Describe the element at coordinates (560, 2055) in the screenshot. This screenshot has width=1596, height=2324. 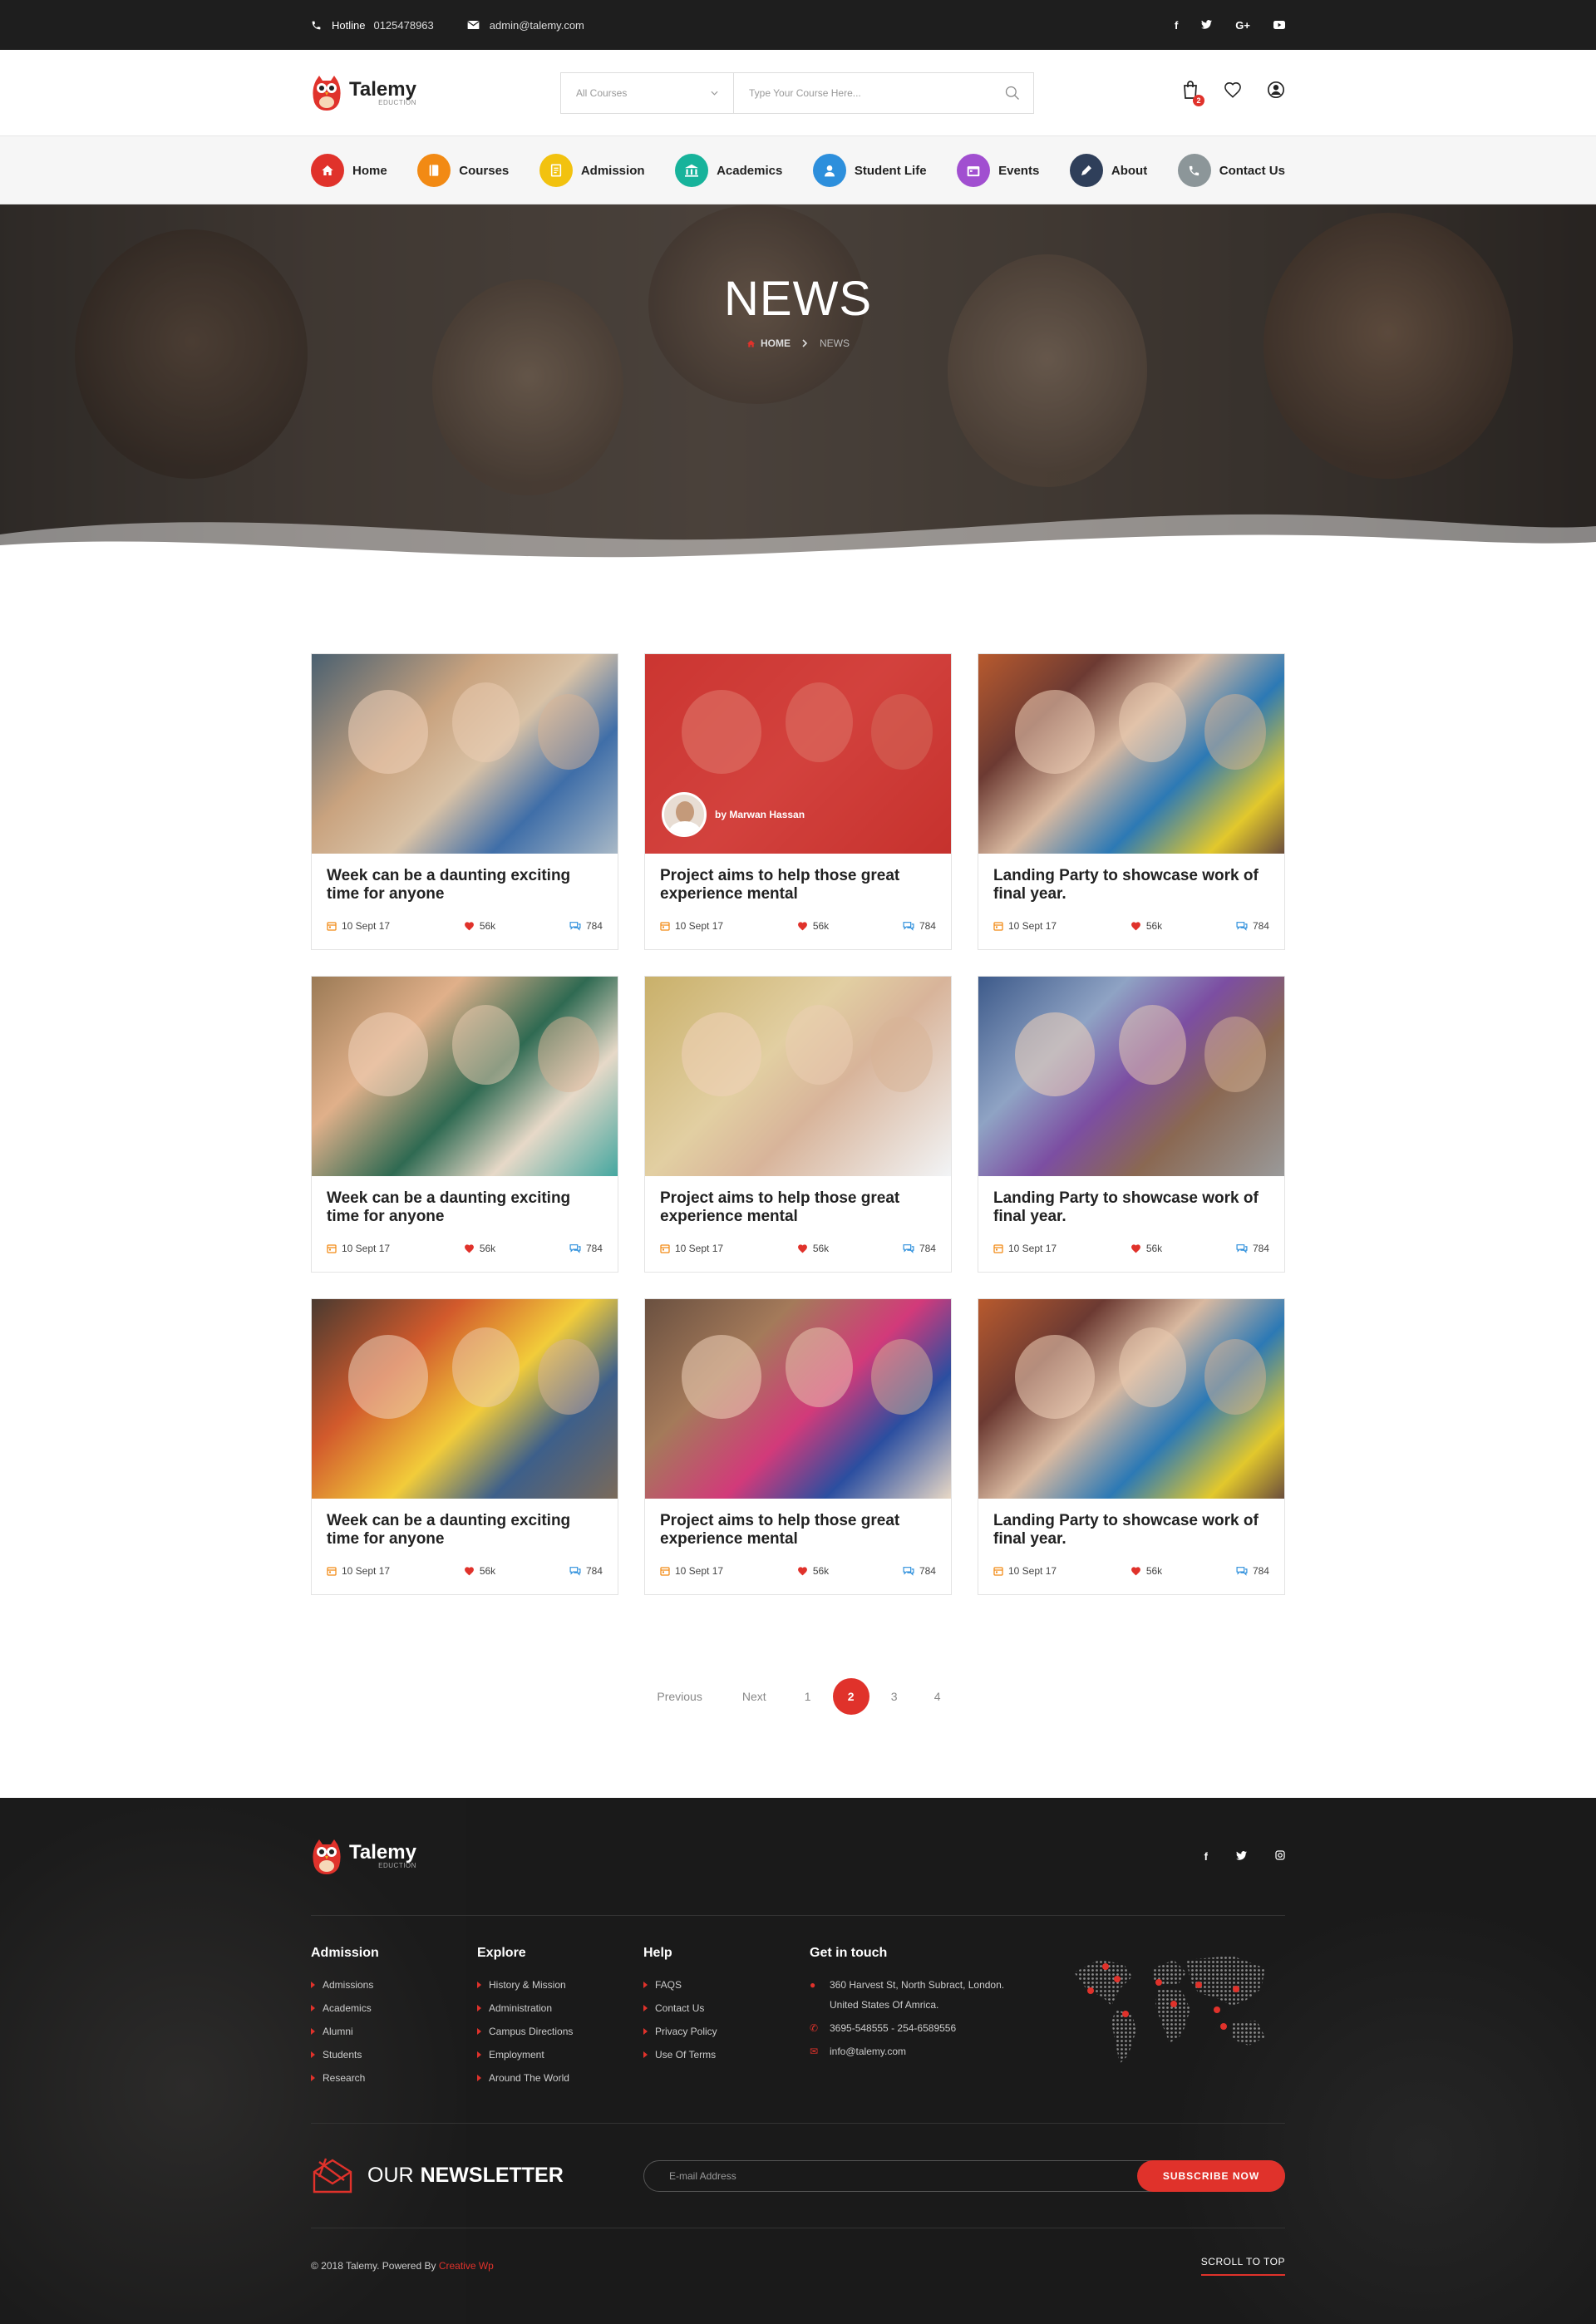
I see `footer-link: Employment` at that location.